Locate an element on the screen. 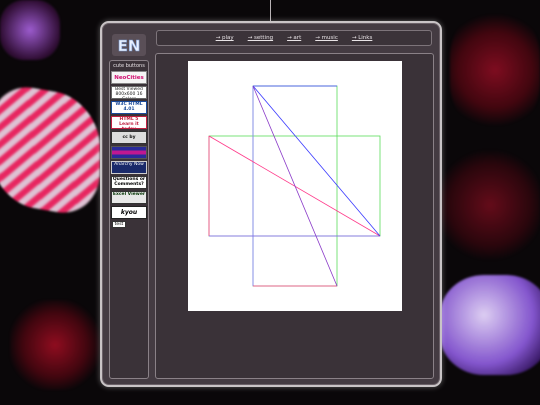  nav-links: → Links is located at coordinates (362, 38).